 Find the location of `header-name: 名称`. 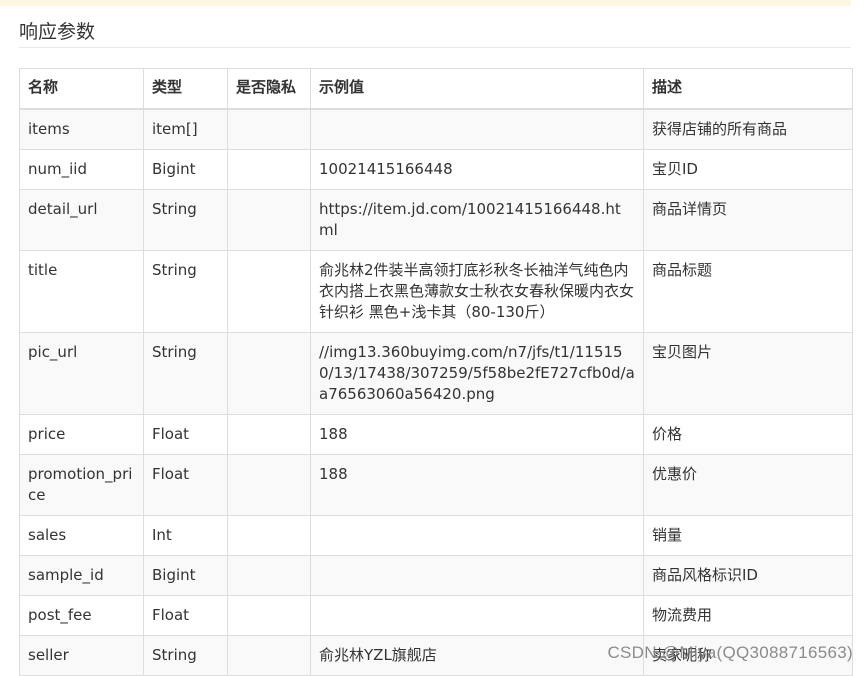

header-name: 名称 is located at coordinates (82, 89).